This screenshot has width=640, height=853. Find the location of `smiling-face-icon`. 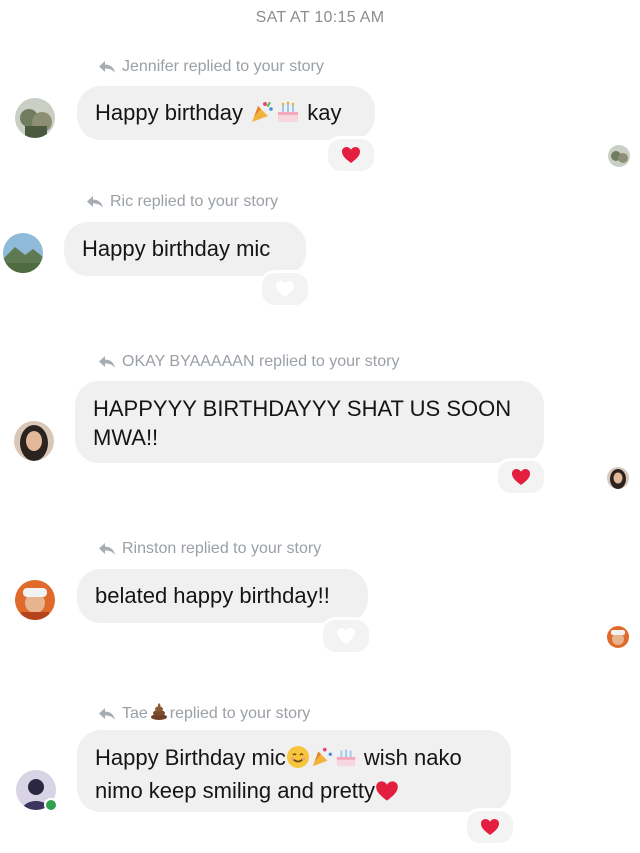

smiling-face-icon is located at coordinates (298, 760).